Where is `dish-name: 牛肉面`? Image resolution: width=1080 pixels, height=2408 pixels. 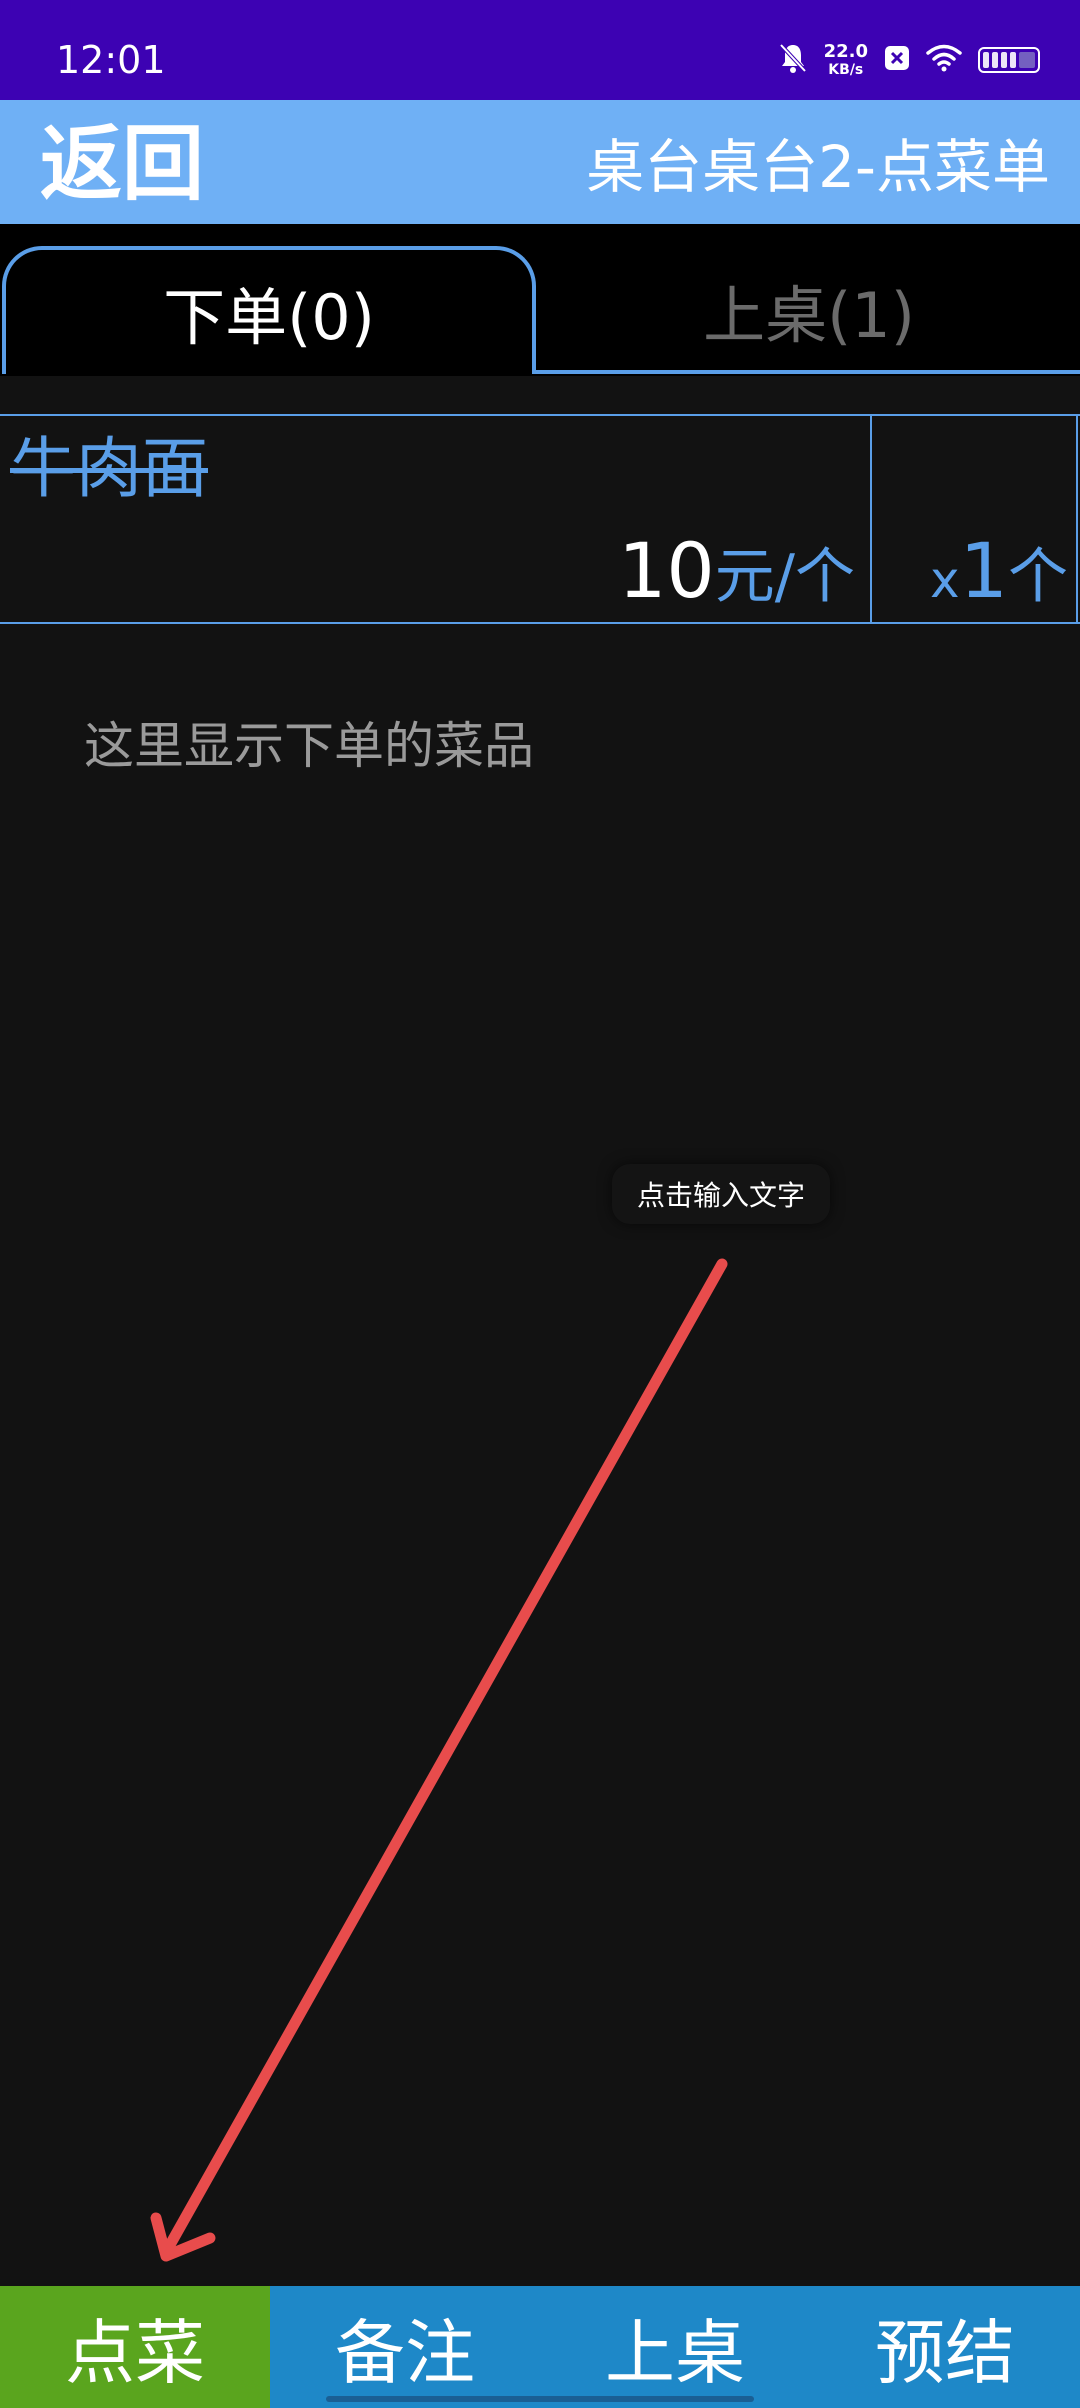
dish-name: 牛肉面 is located at coordinates (109, 468).